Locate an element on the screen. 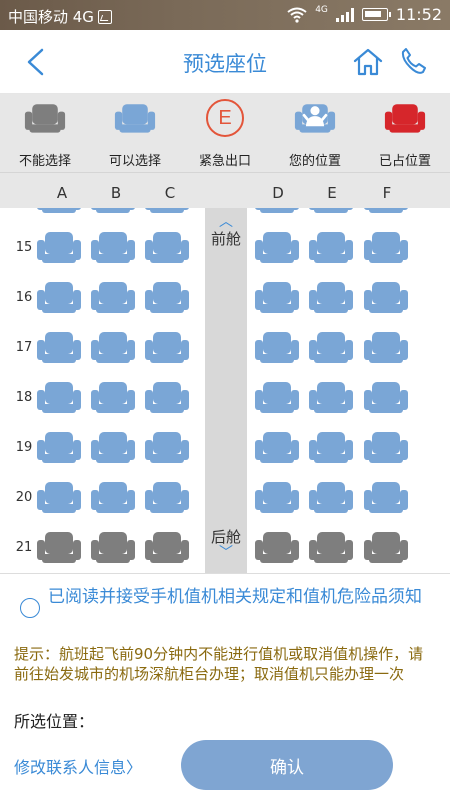  agreement-radio is located at coordinates (30, 608).